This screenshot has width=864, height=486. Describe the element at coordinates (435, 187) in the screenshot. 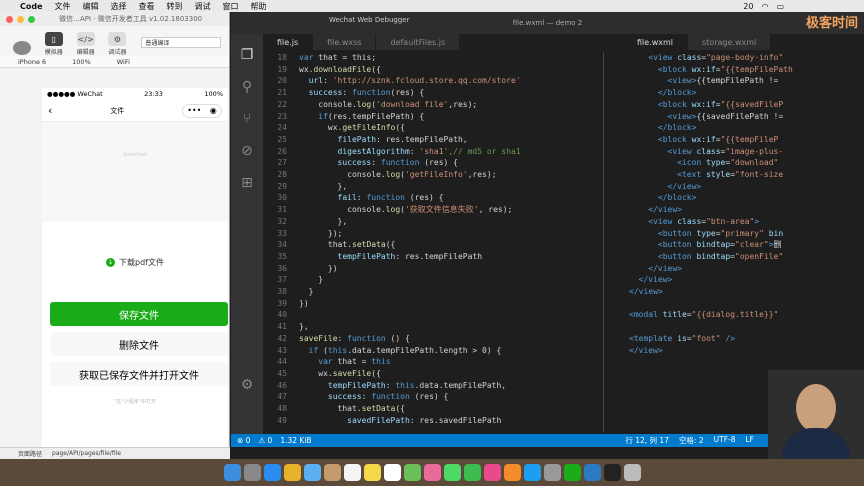

I see `code-line: 29 },` at that location.